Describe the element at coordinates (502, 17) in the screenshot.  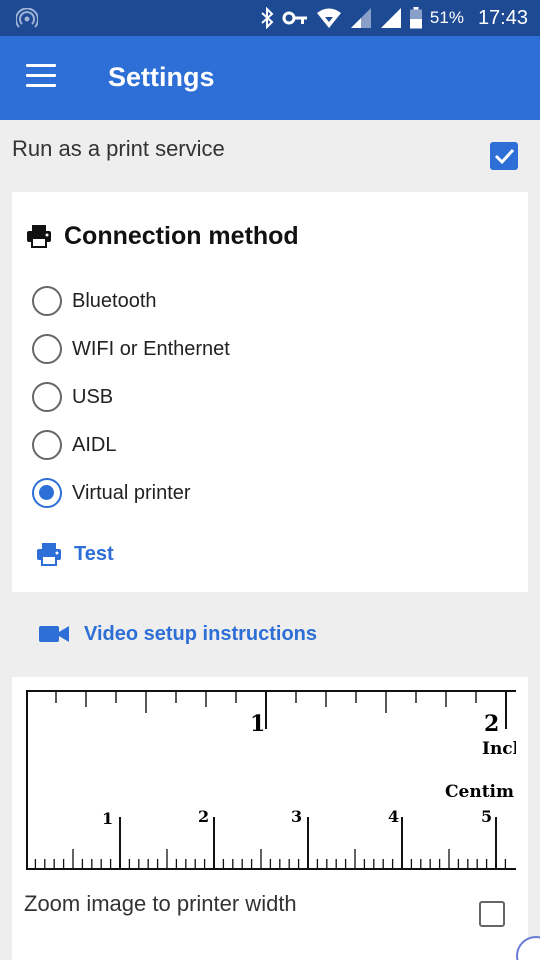
I see `clock: 17:43` at that location.